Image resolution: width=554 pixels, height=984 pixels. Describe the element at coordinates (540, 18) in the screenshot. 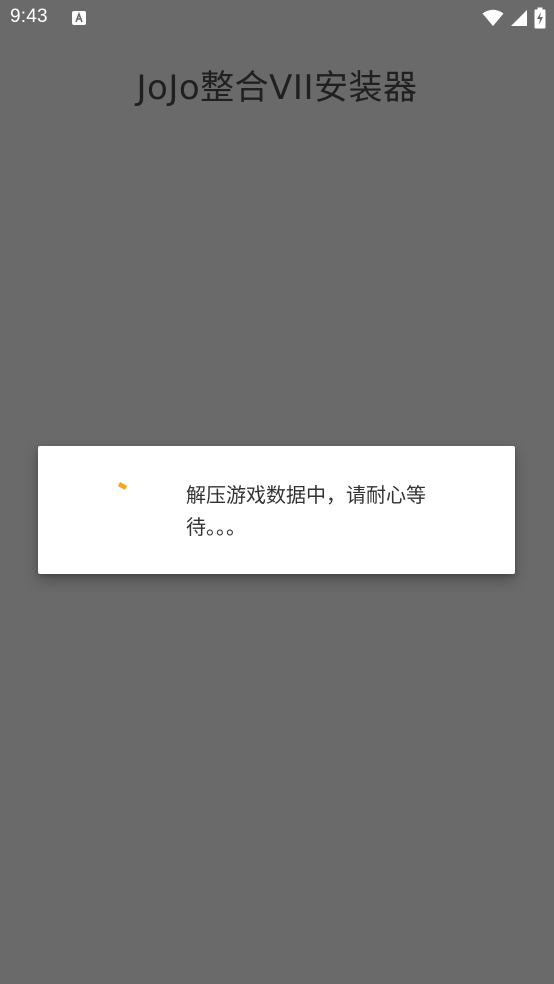

I see `battery-charging-icon` at that location.